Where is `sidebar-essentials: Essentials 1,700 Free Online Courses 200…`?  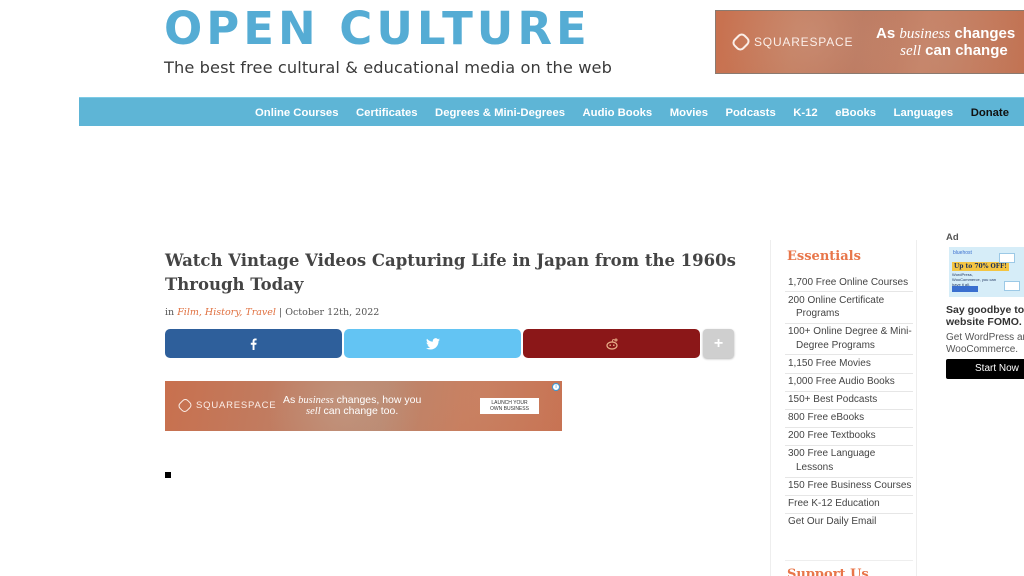 sidebar-essentials: Essentials 1,700 Free Online Courses 200… is located at coordinates (843, 408).